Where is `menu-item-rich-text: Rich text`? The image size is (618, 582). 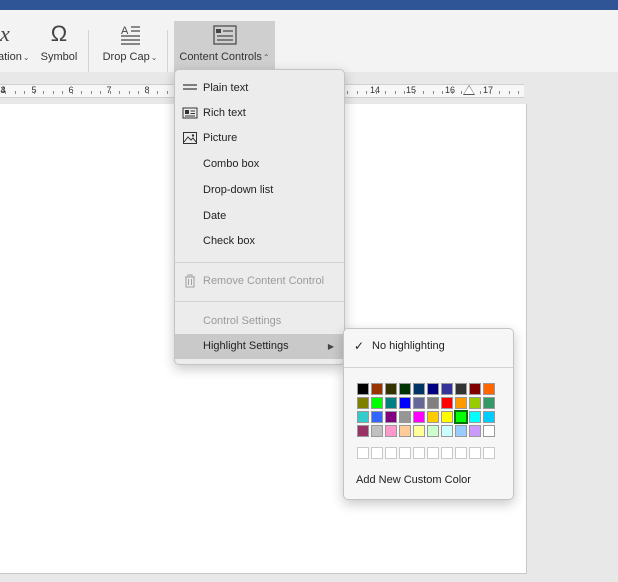 menu-item-rich-text: Rich text is located at coordinates (259, 113).